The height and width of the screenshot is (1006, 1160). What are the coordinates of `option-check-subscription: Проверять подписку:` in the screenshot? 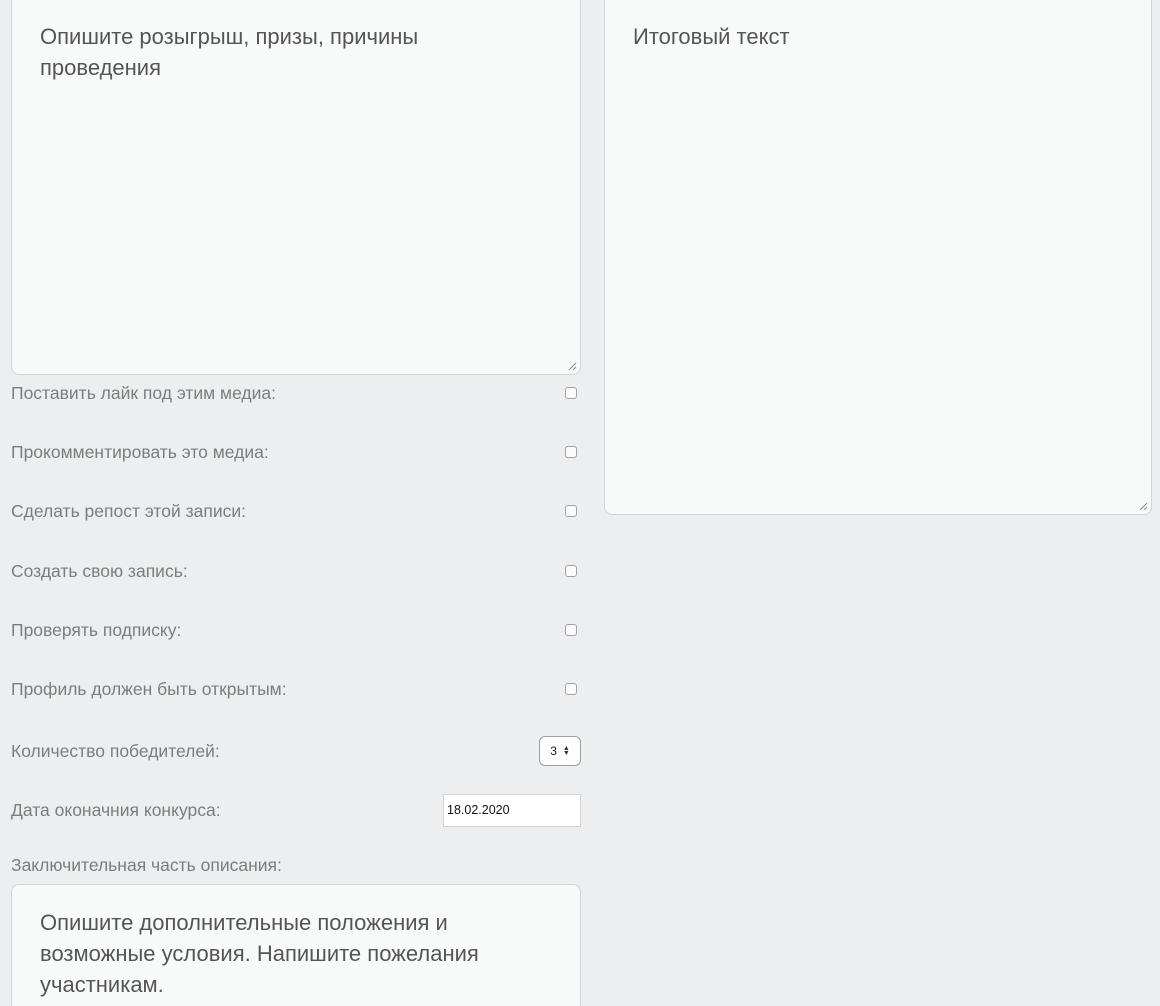 It's located at (296, 630).